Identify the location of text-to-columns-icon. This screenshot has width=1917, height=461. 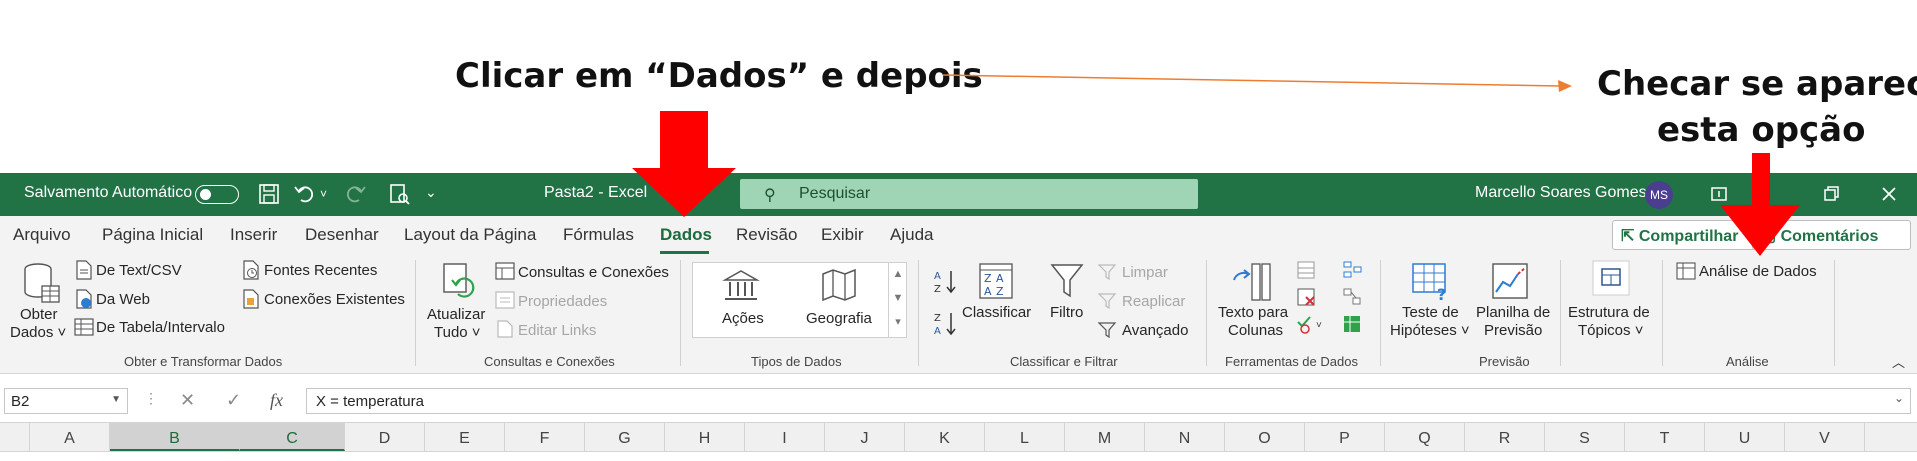
(1252, 282).